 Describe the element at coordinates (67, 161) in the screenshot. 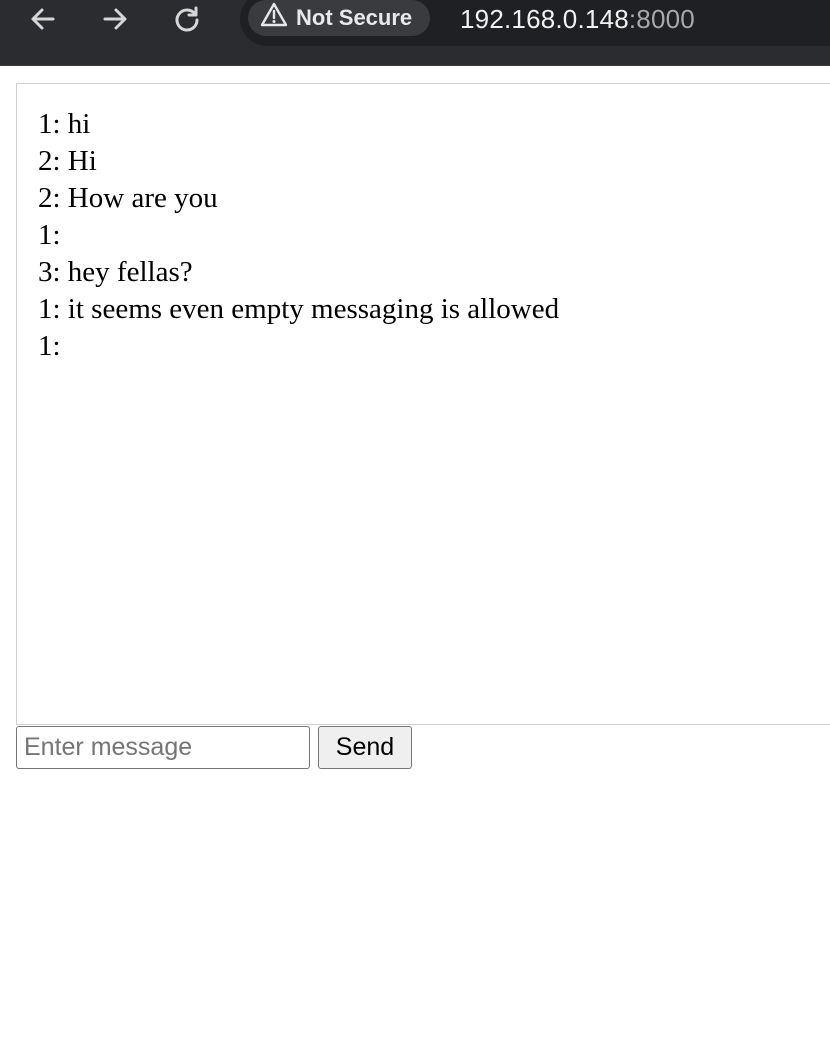

I see `chat-message: 2: Hi` at that location.